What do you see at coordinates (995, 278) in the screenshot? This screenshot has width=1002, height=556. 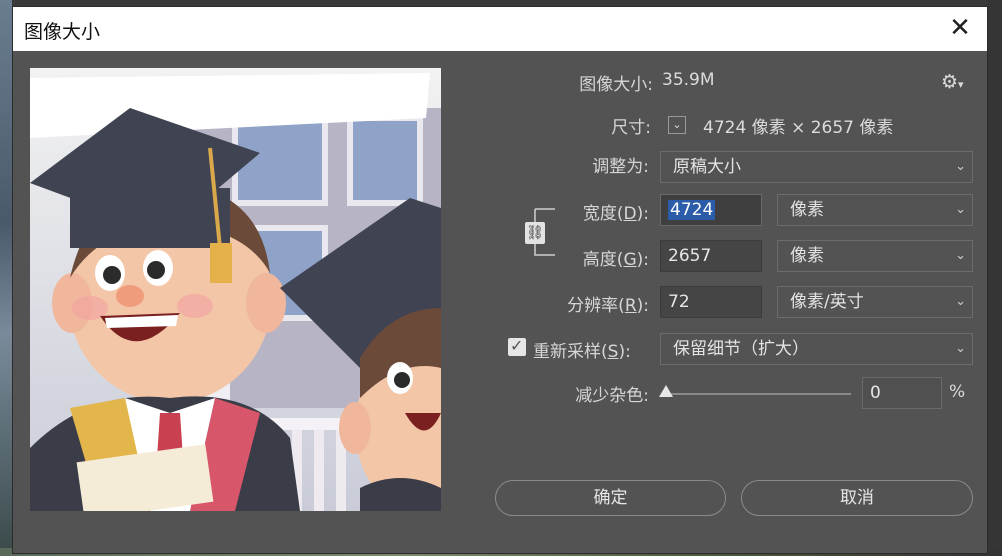 I see `background-app-right` at bounding box center [995, 278].